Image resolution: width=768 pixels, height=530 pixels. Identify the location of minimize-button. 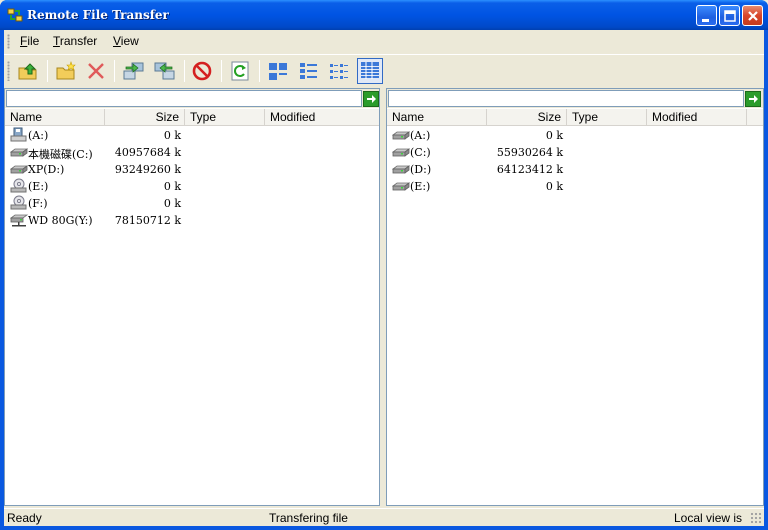
(706, 15).